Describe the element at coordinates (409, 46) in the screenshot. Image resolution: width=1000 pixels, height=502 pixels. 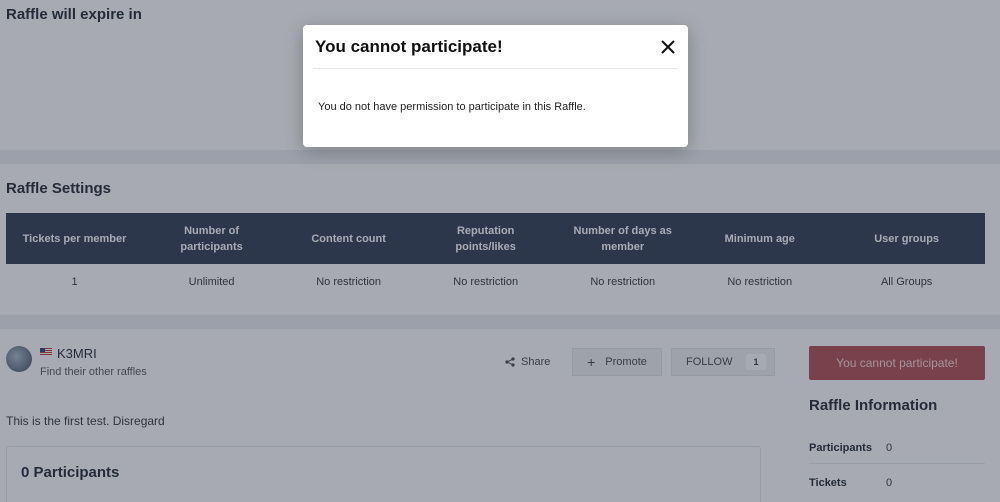
I see `modal-title: You cannot participate!` at that location.